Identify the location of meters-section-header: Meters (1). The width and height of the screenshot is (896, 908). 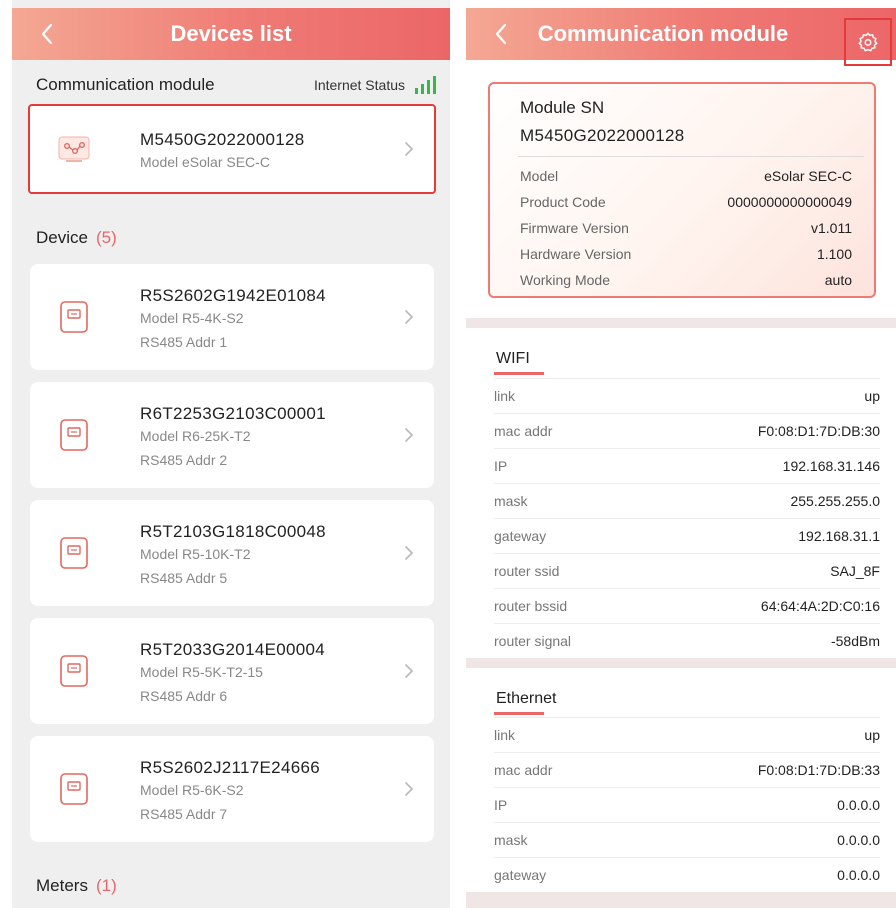
(76, 886).